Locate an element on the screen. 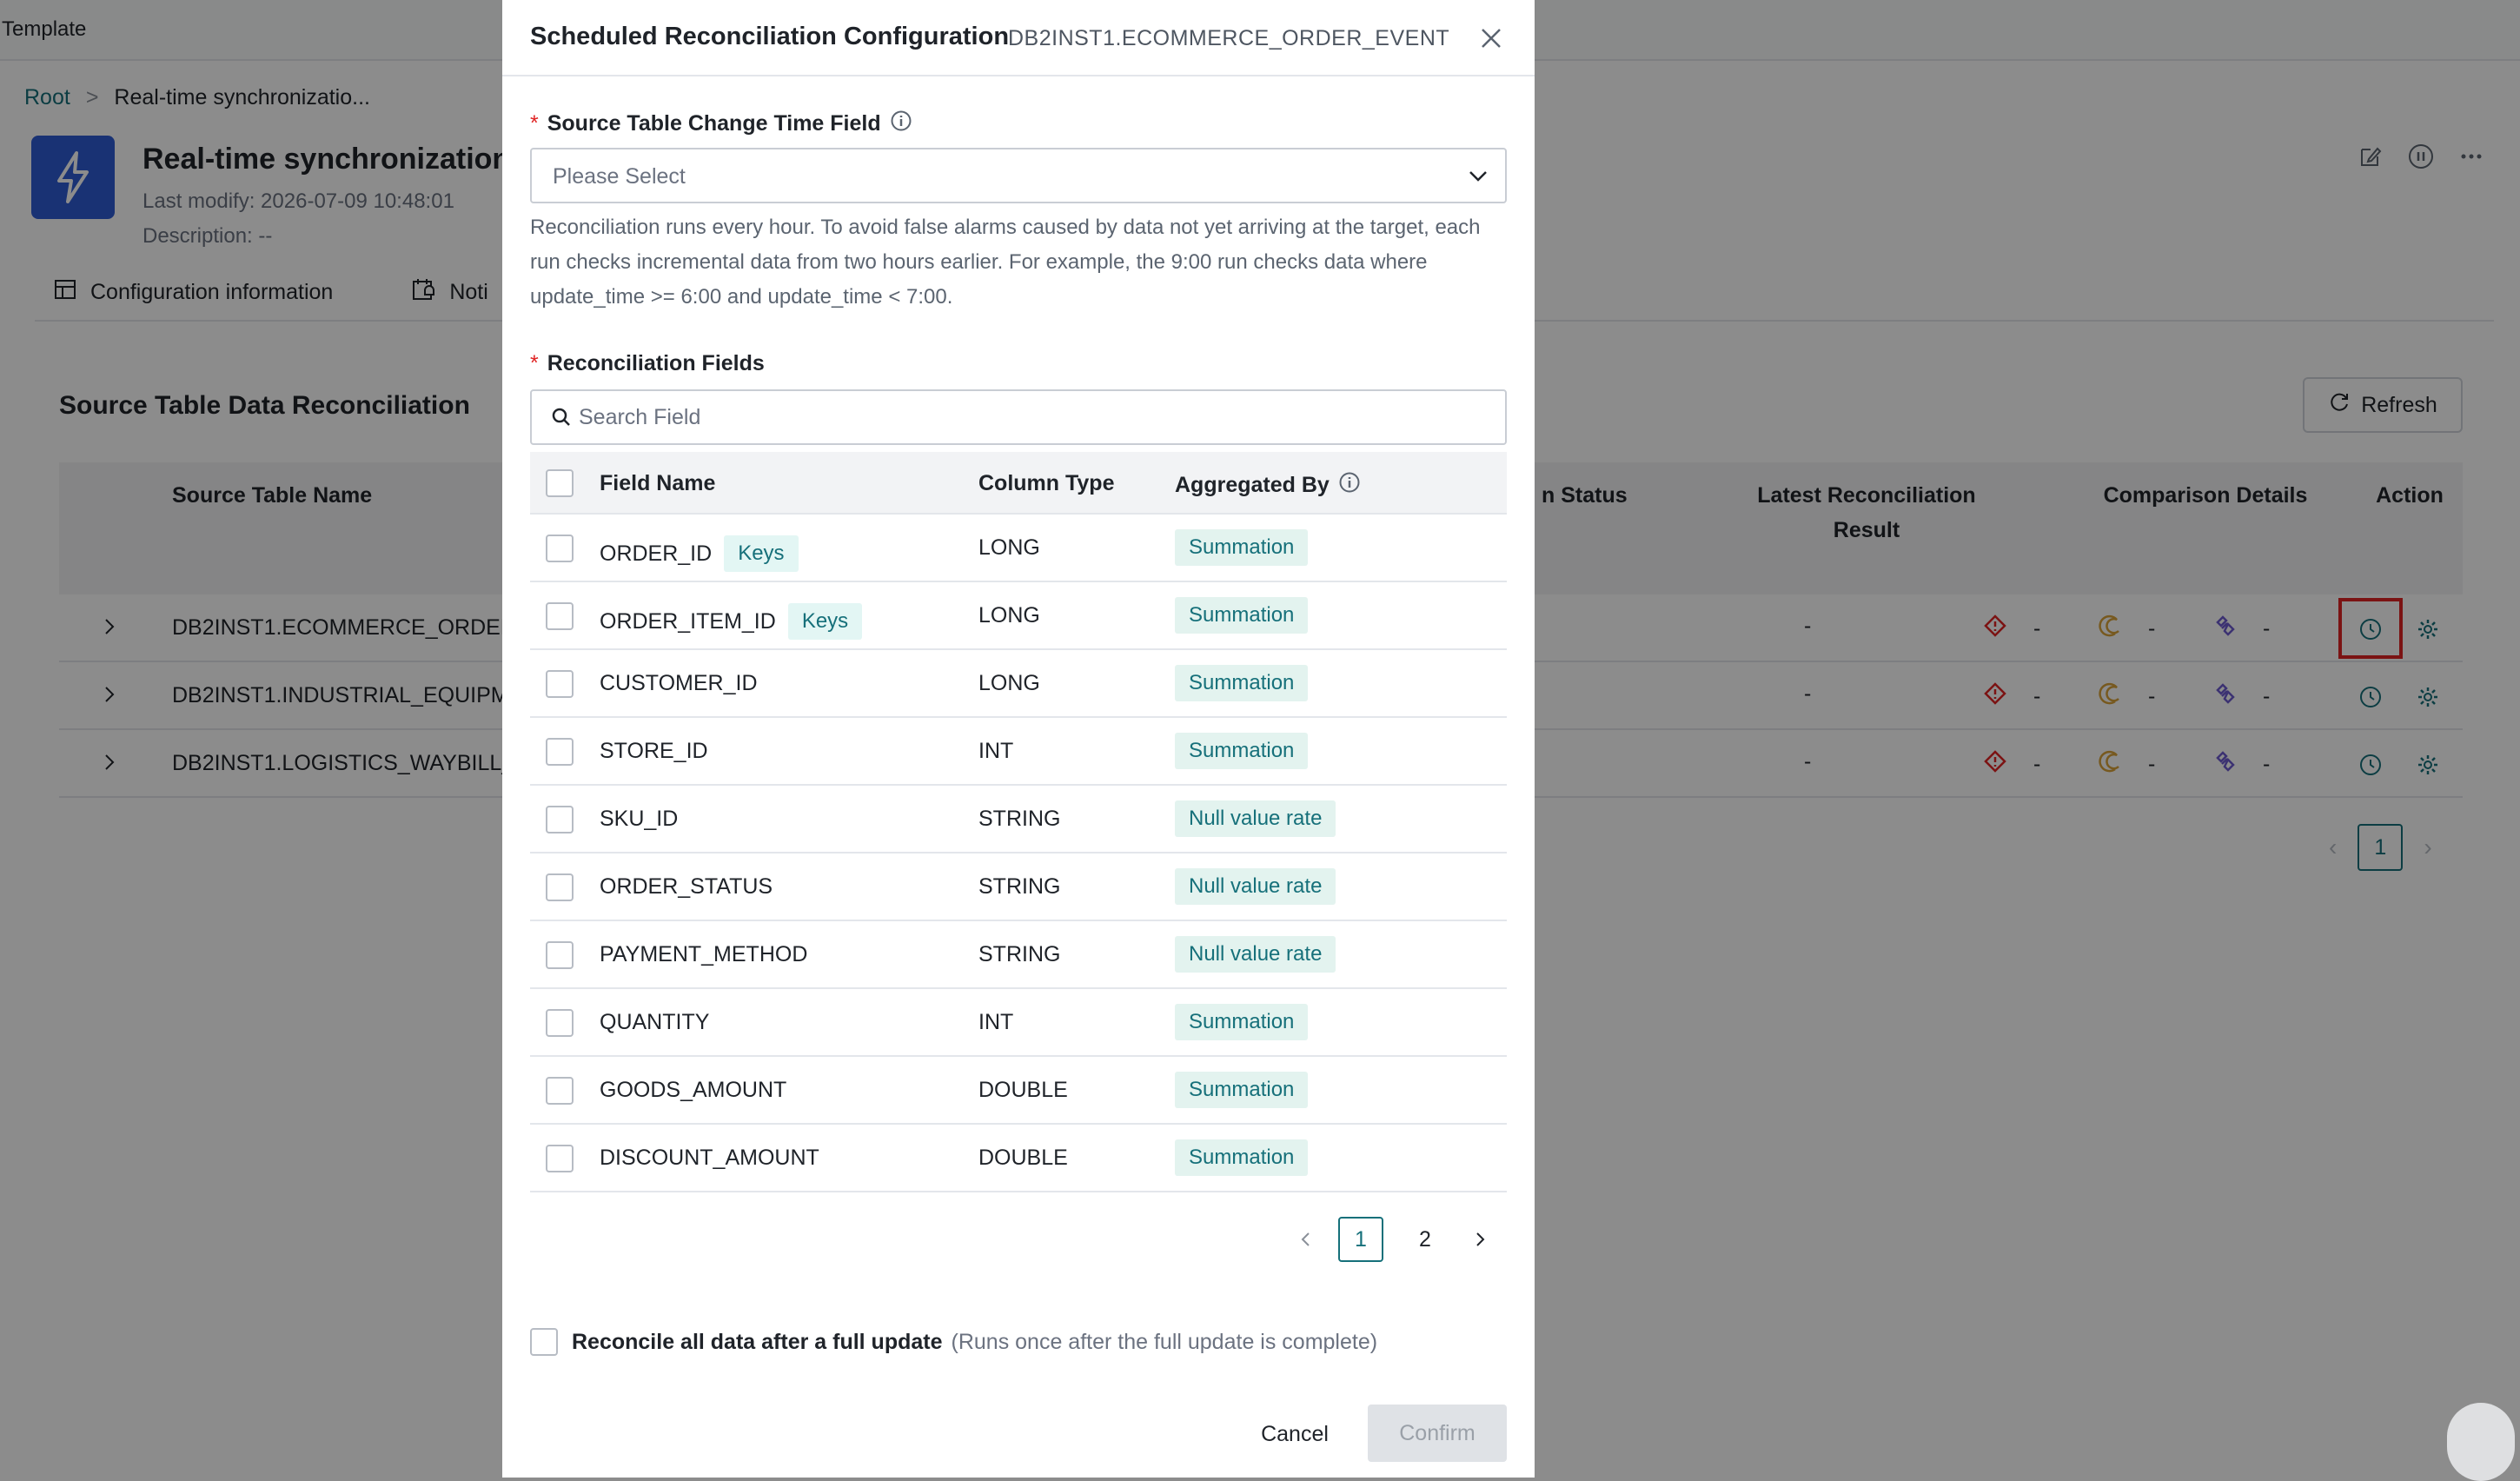  required-mark: * is located at coordinates (534, 363).